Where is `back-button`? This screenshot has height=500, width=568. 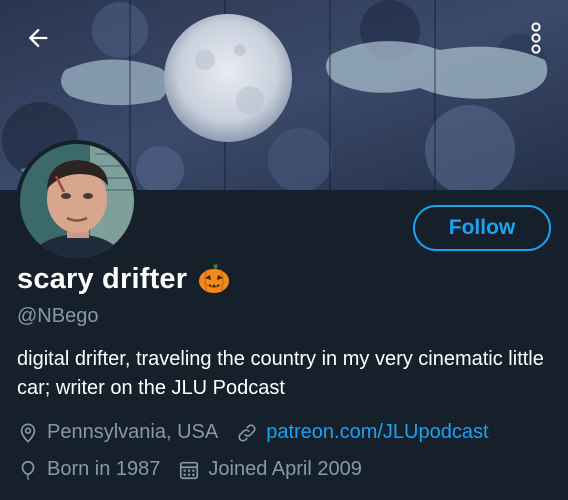
back-button is located at coordinates (38, 38).